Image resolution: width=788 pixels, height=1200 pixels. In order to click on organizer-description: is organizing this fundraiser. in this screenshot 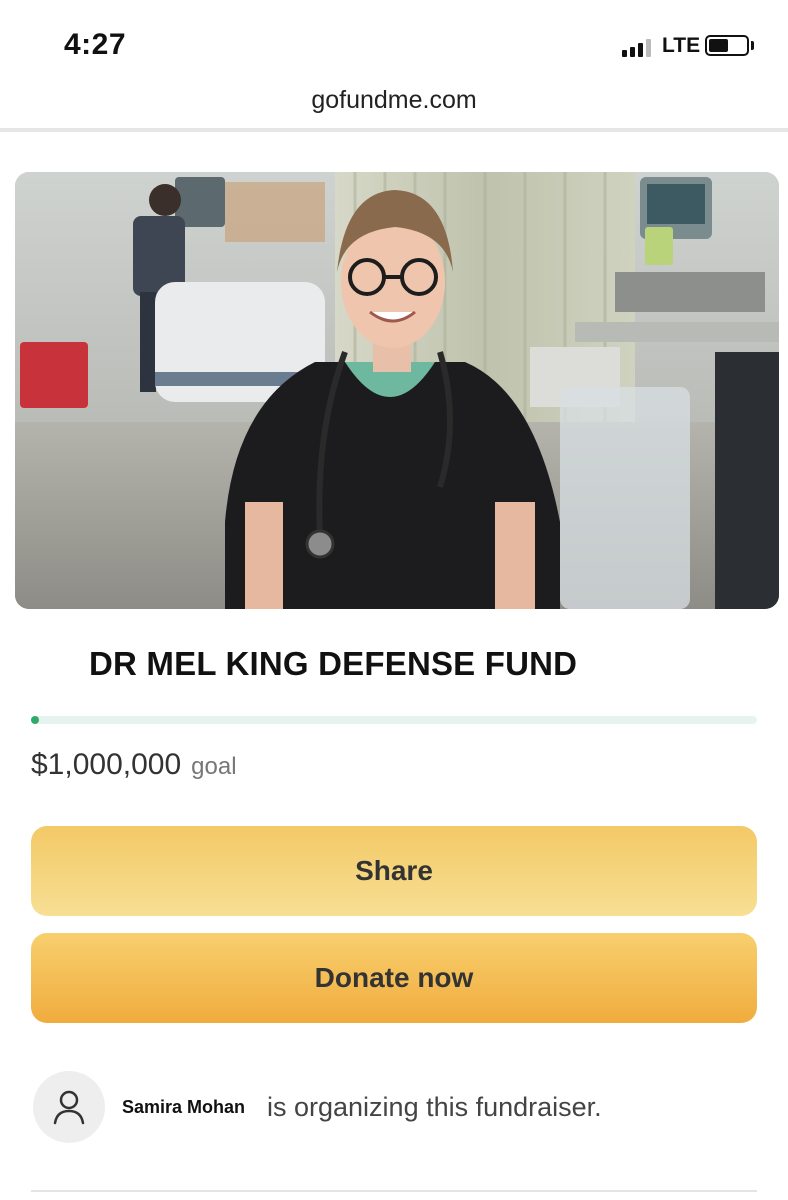, I will do `click(434, 1107)`.